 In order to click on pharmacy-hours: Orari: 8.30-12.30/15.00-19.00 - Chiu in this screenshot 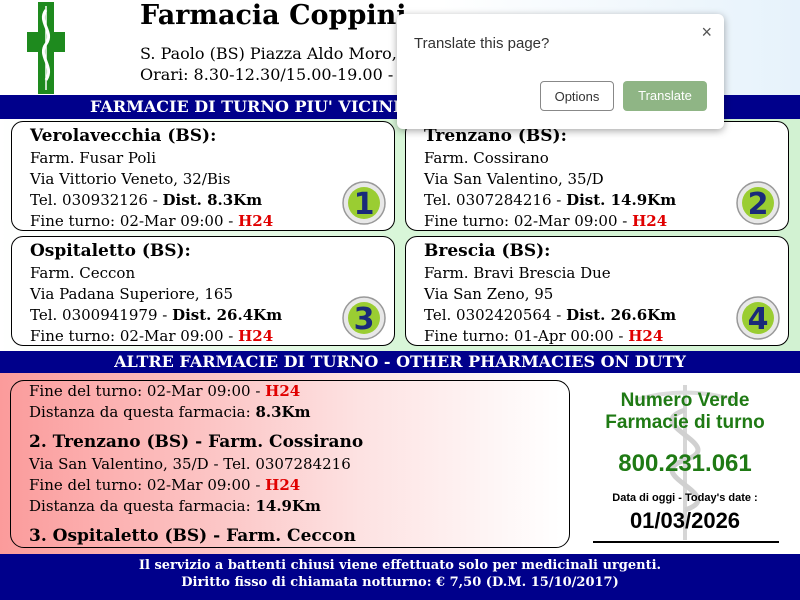, I will do `click(288, 74)`.